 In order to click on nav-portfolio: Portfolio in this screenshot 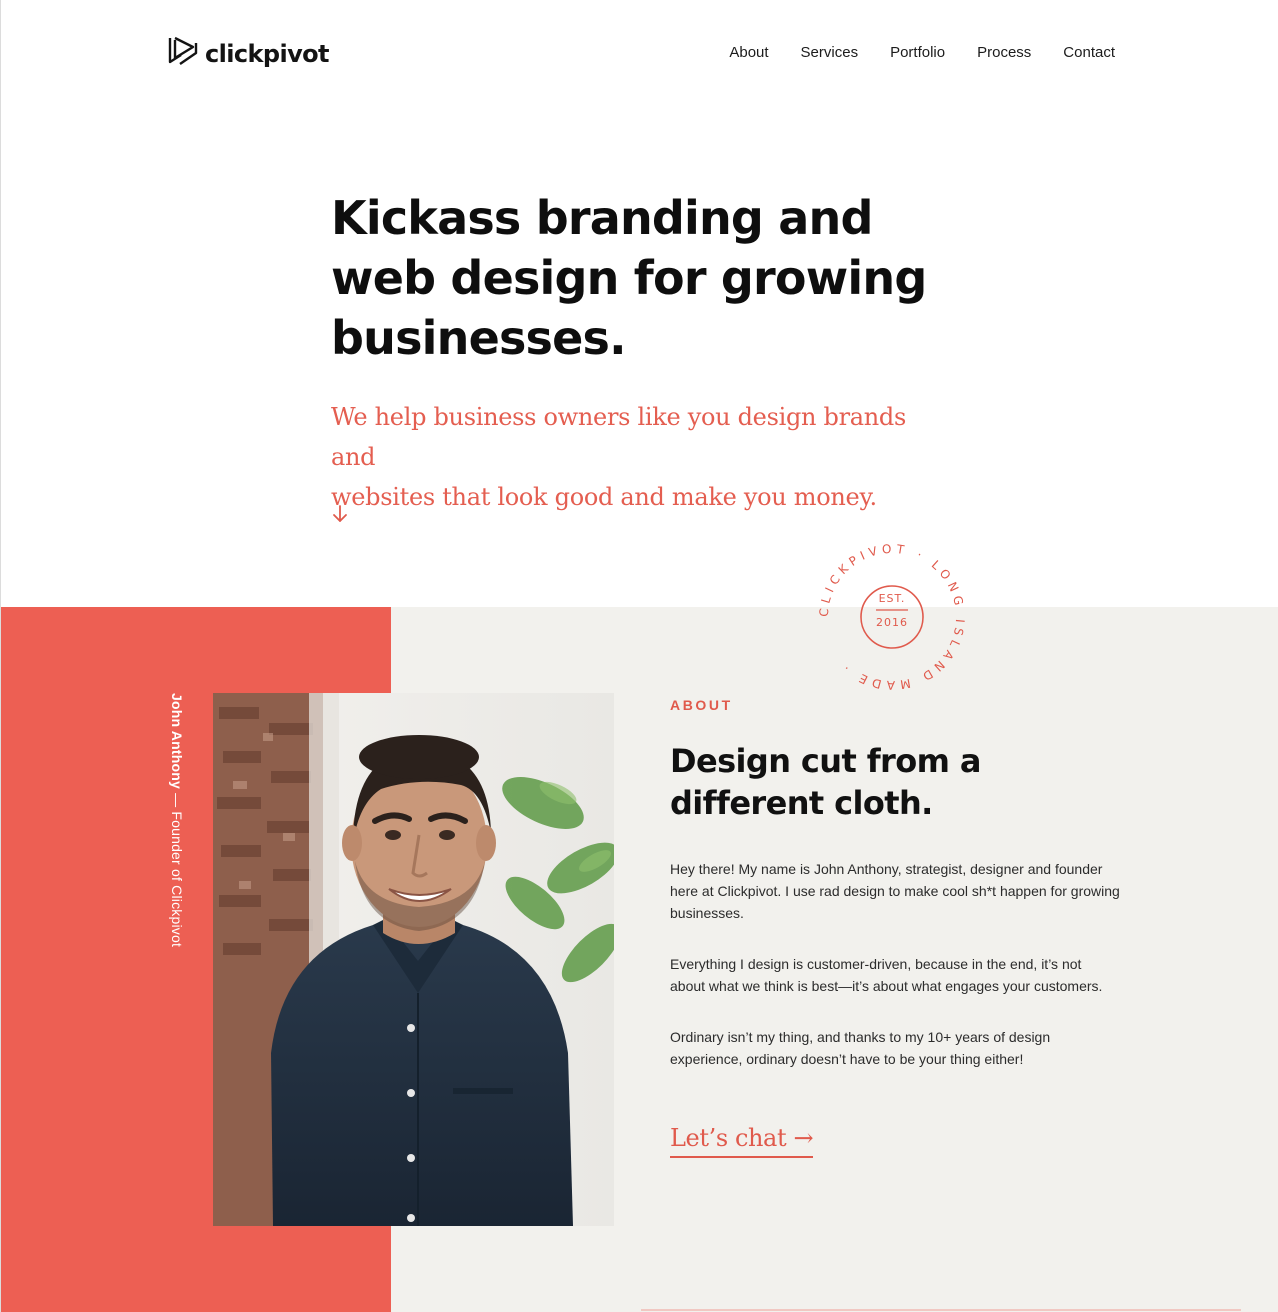, I will do `click(917, 52)`.